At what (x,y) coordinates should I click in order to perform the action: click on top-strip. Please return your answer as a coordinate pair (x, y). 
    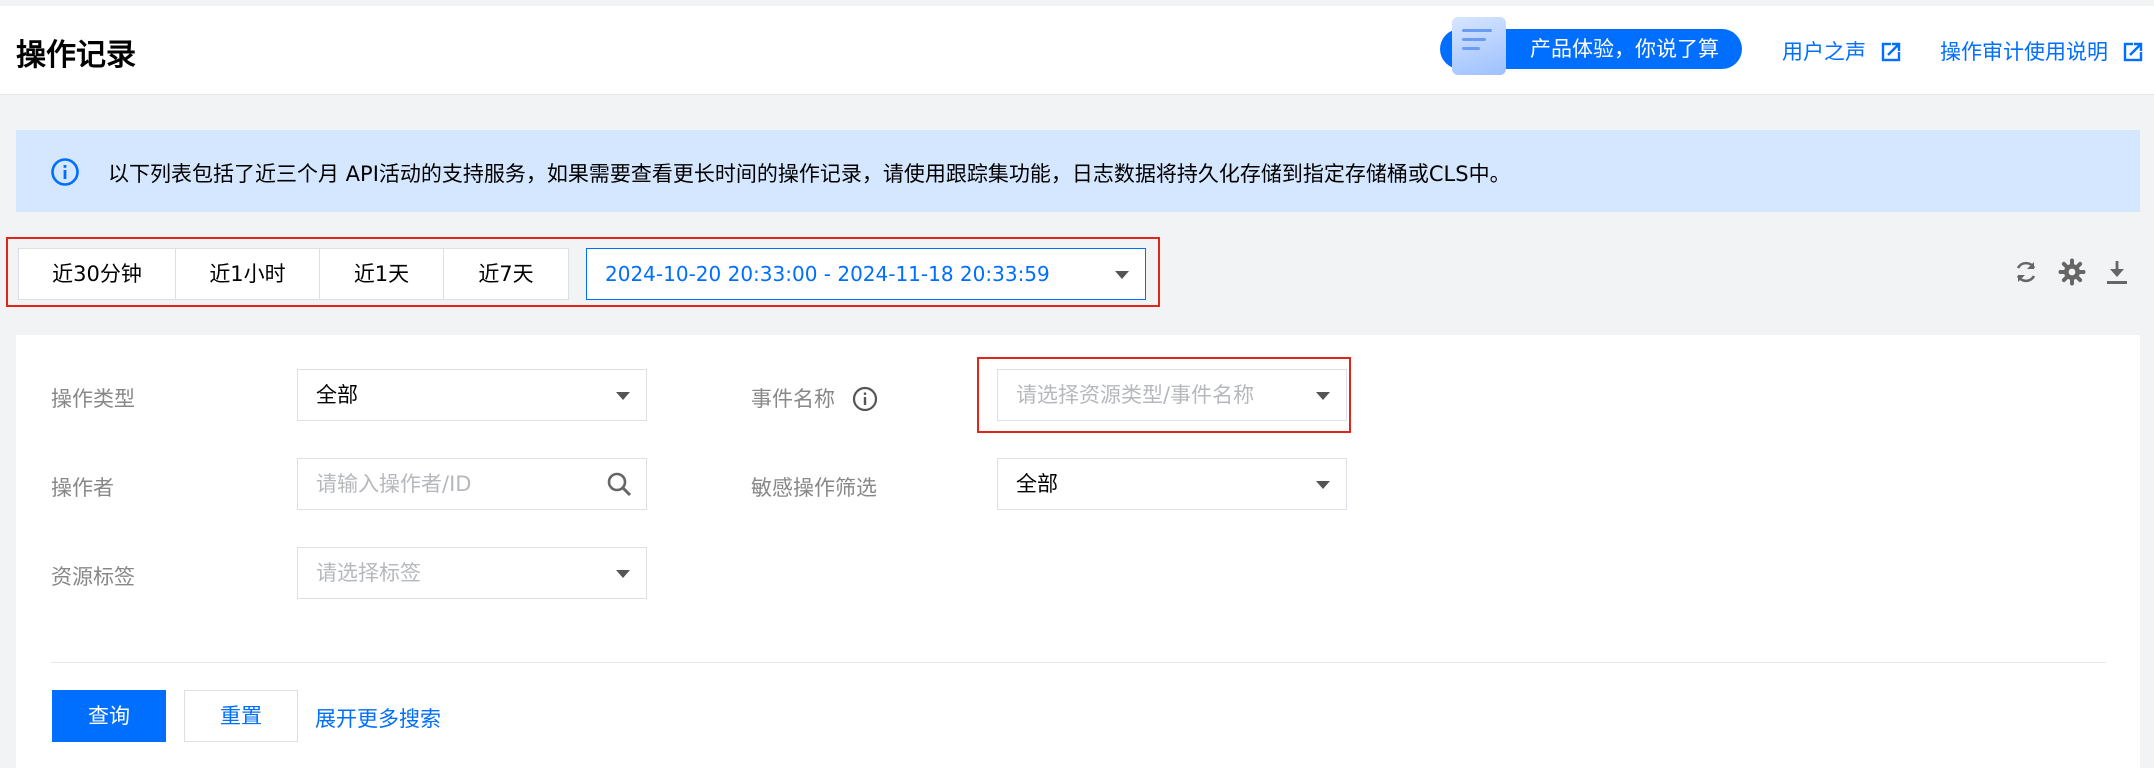
    Looking at the image, I should click on (1077, 3).